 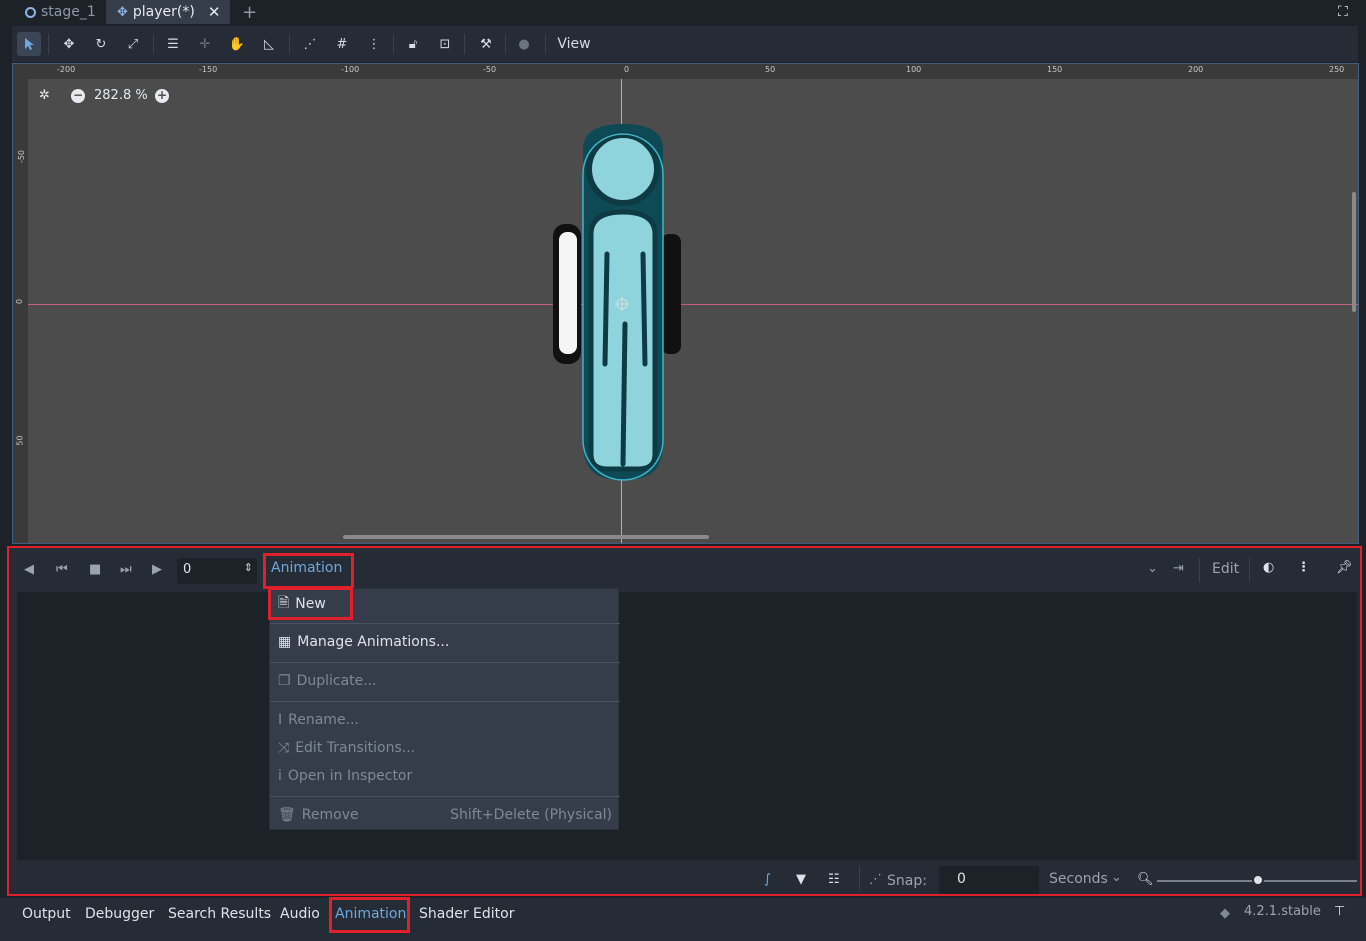 What do you see at coordinates (280, 776) in the screenshot?
I see `inspector-icon: ⅰ` at bounding box center [280, 776].